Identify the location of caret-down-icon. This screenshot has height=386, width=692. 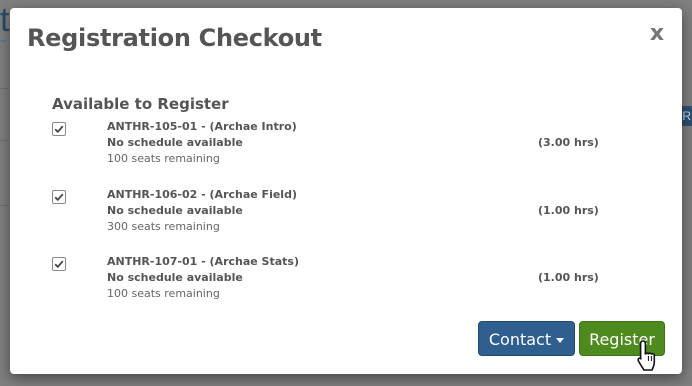
(560, 340).